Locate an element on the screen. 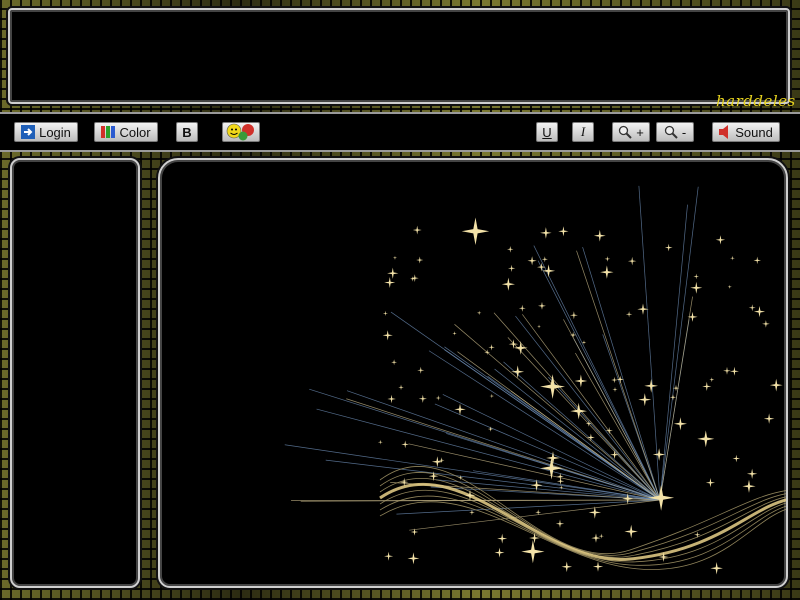 Image resolution: width=800 pixels, height=600 pixels. magnifier-minus-icon is located at coordinates (671, 132).